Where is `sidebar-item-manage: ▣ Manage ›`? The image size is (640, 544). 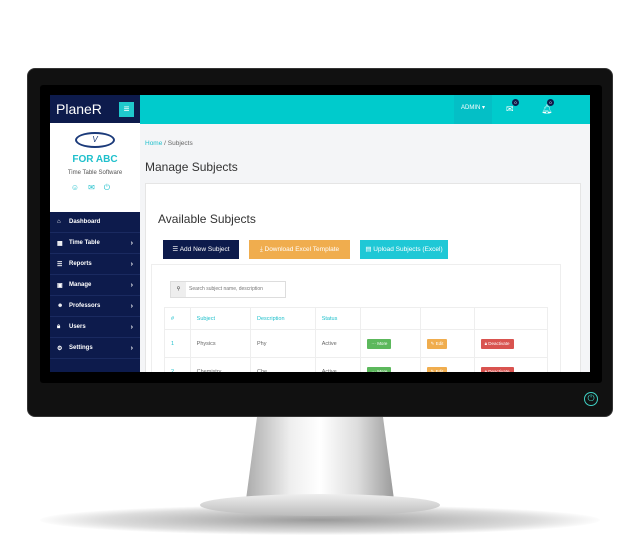 sidebar-item-manage: ▣ Manage › is located at coordinates (95, 285).